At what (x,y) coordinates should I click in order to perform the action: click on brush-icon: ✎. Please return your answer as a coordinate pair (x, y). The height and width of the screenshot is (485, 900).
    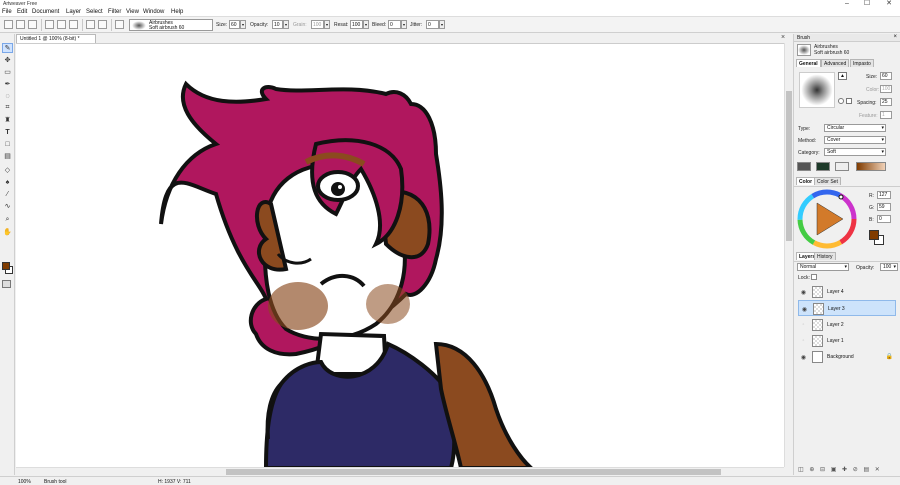
    Looking at the image, I should click on (7, 48).